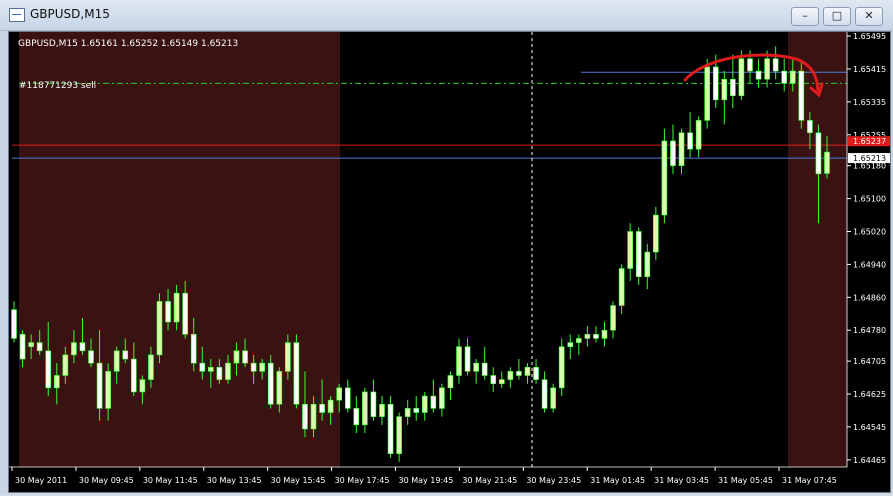 This screenshot has width=893, height=496. What do you see at coordinates (362, 480) in the screenshot?
I see `time-tick-label: 30 May 17:45` at bounding box center [362, 480].